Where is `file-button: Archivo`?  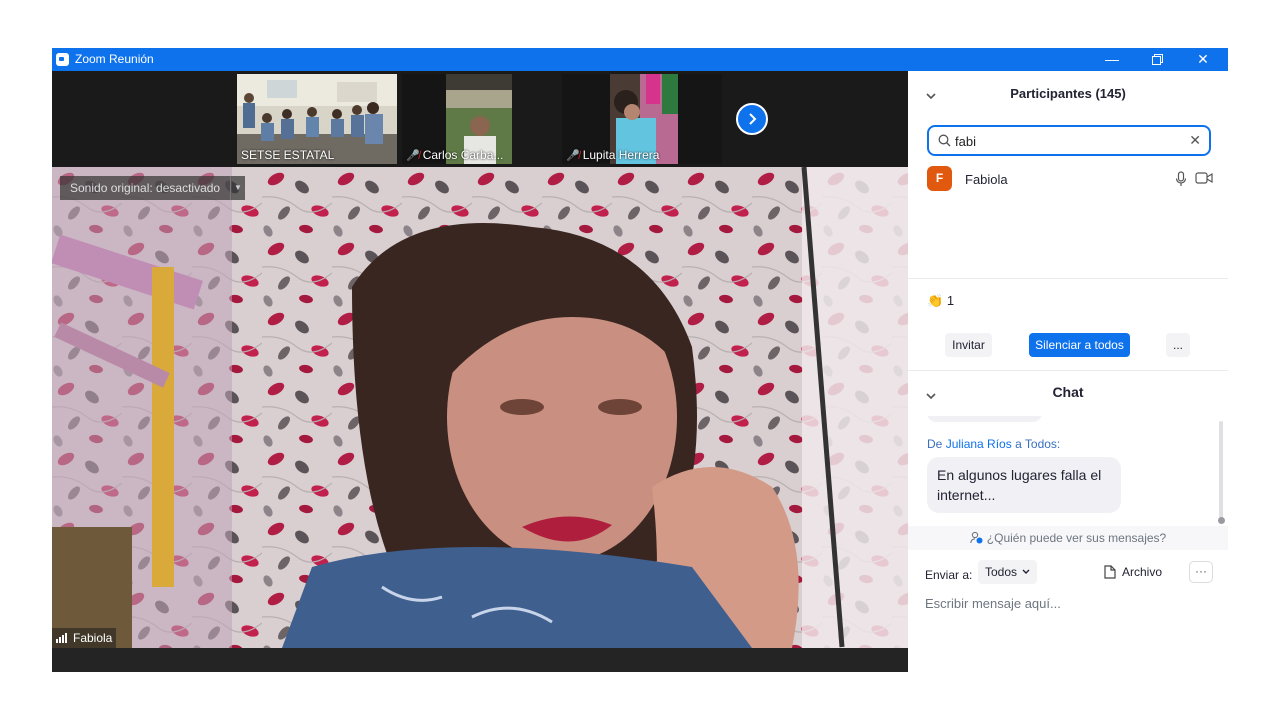 file-button: Archivo is located at coordinates (1133, 572).